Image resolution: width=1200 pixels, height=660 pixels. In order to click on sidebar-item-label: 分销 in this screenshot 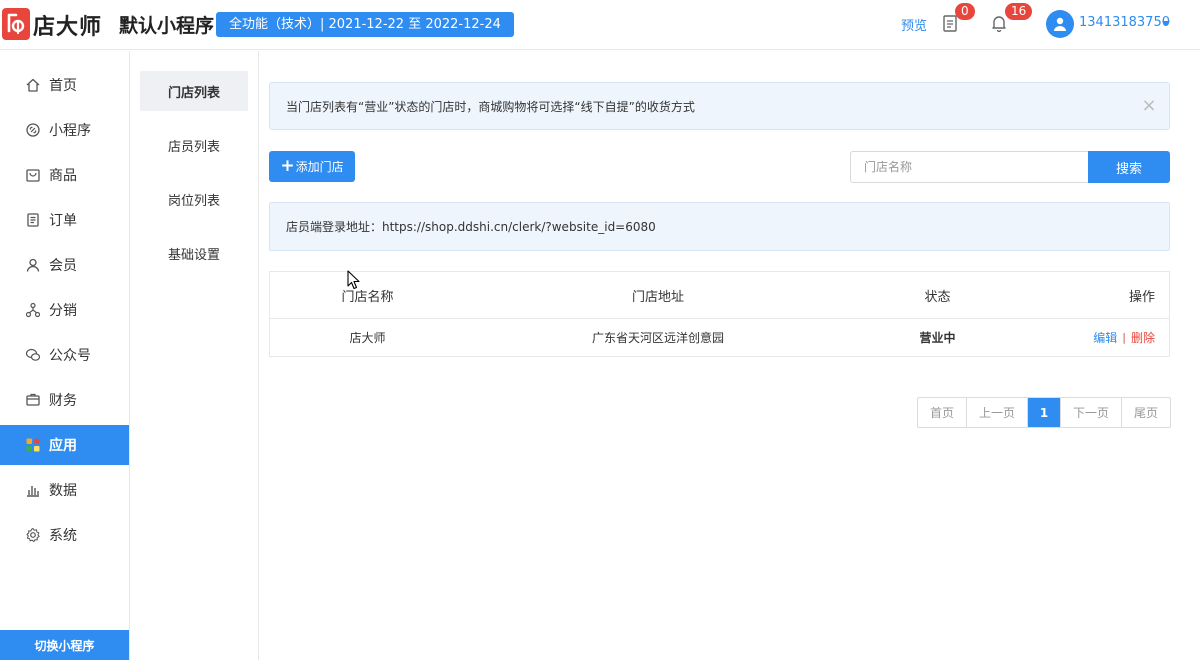, I will do `click(63, 311)`.